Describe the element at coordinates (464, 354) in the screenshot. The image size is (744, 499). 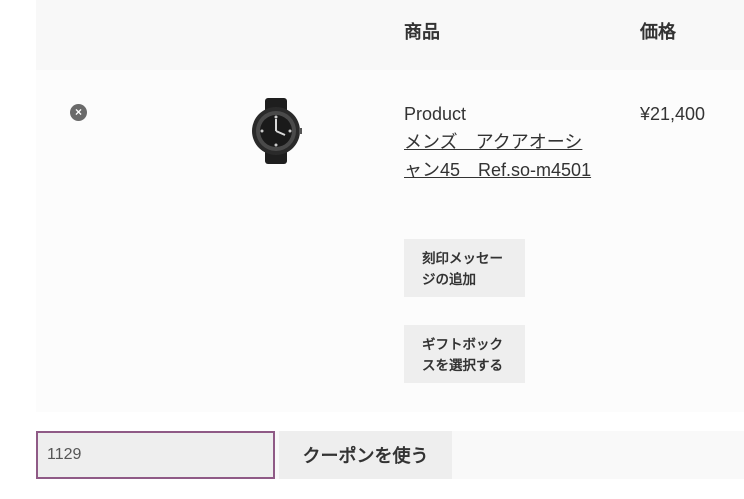
I see `select-gift-box-button: ギフトボックスを選択する` at that location.